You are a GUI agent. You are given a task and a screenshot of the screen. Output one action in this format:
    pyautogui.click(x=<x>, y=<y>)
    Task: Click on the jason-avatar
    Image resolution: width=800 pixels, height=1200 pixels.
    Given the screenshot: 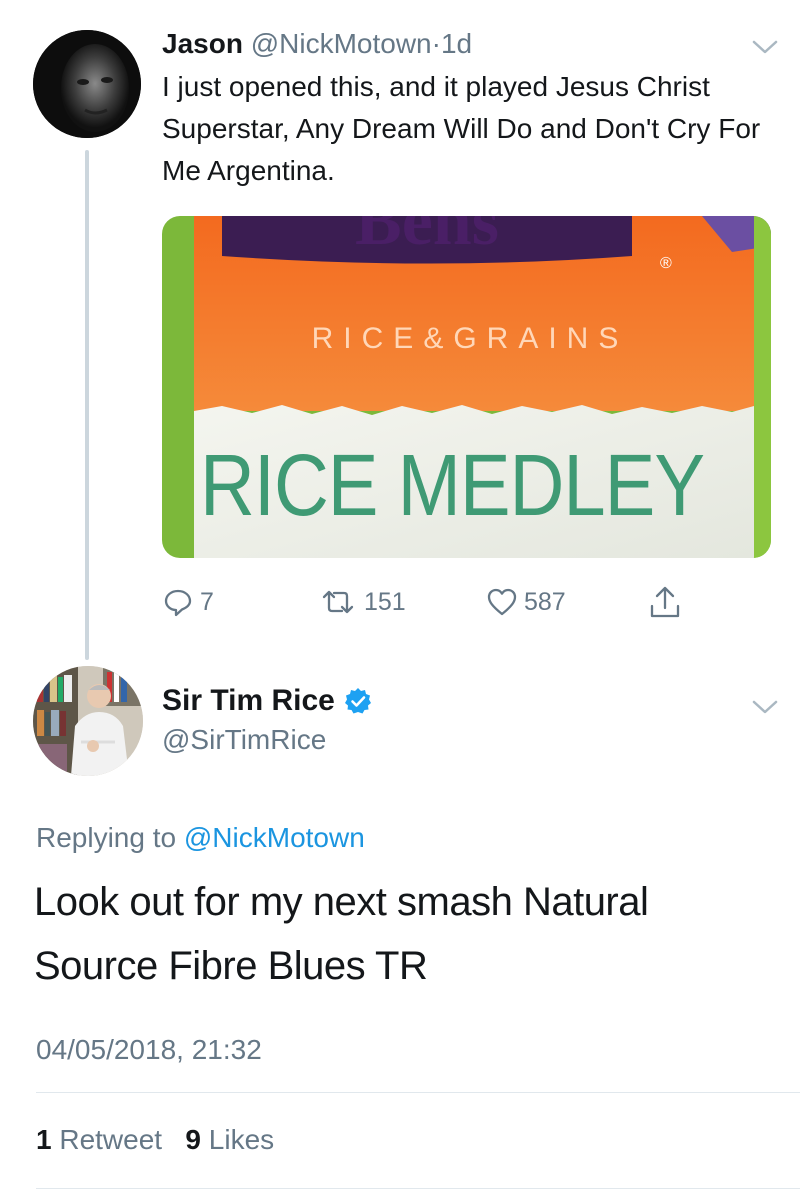 What is the action you would take?
    pyautogui.click(x=87, y=84)
    